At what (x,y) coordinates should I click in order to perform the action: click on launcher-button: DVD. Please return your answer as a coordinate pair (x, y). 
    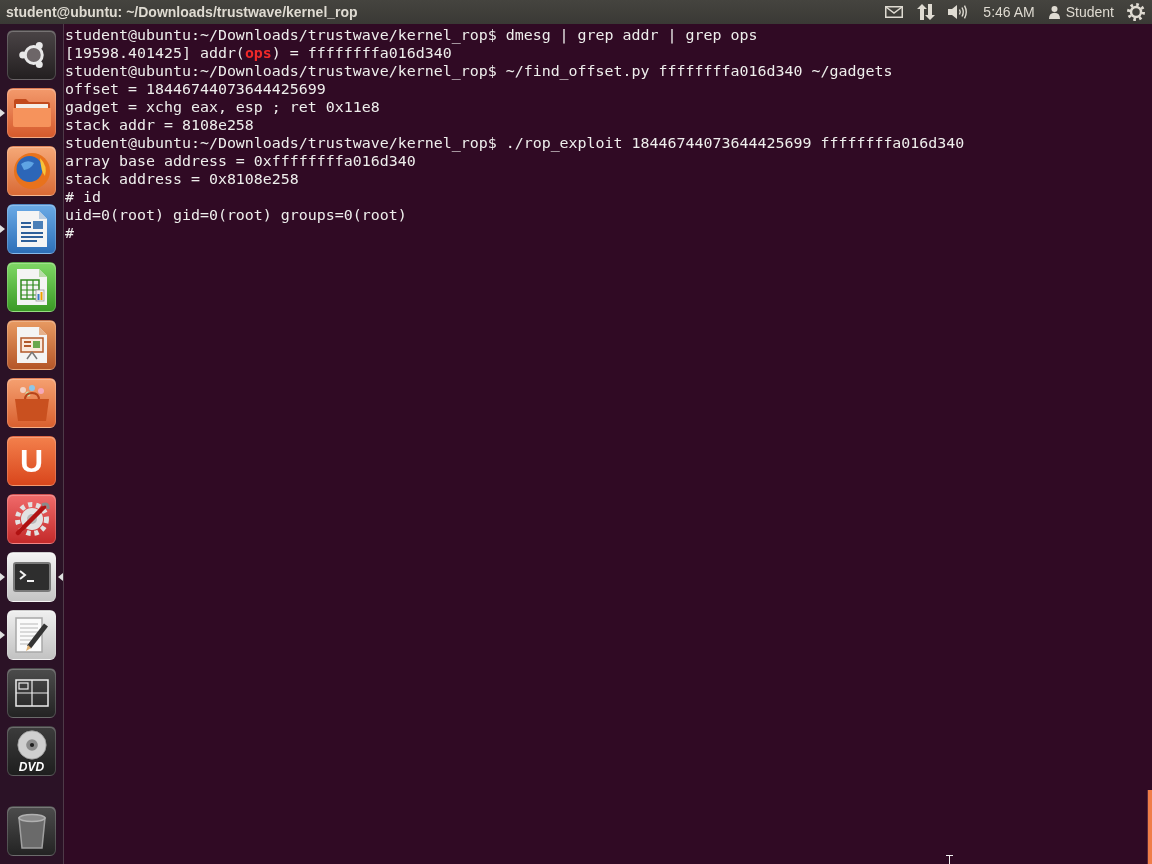
    Looking at the image, I should click on (31, 751).